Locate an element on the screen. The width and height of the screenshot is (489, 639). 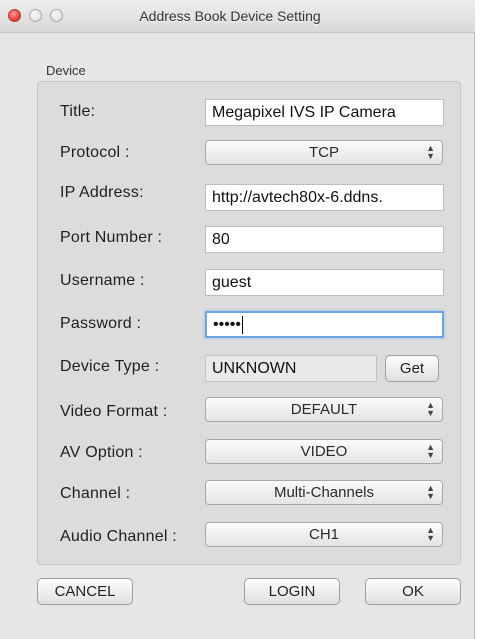
video-format-select: DEFAULT ▲ ▼ is located at coordinates (324, 409).